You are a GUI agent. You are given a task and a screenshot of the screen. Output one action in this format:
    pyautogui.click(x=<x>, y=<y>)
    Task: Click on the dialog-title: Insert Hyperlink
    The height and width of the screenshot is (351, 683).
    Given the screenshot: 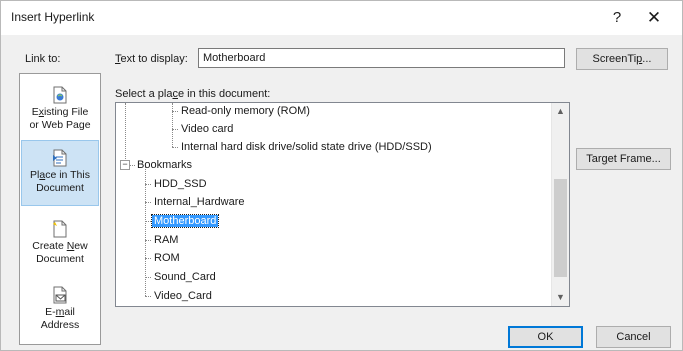 What is the action you would take?
    pyautogui.click(x=53, y=17)
    